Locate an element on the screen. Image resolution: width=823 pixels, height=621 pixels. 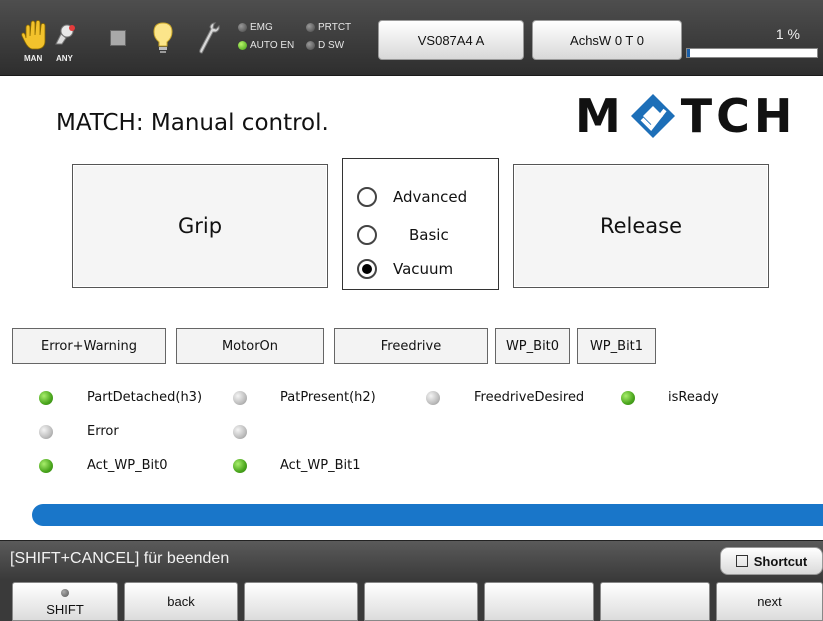
d-sw-indicator: D SW is located at coordinates (325, 45).